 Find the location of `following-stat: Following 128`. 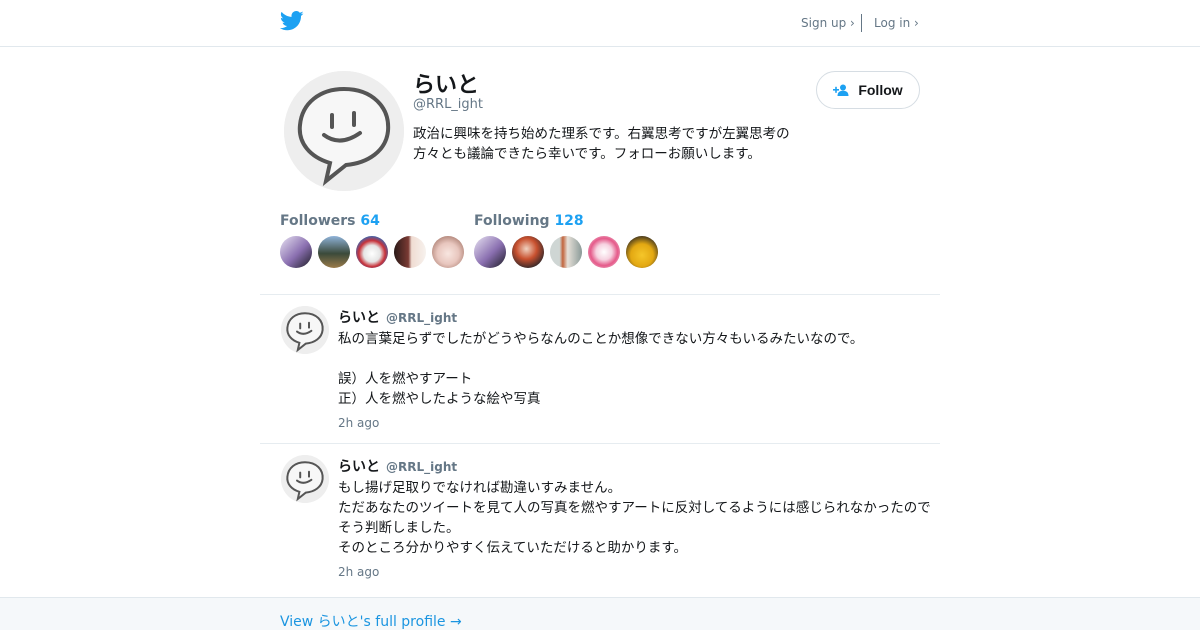

following-stat: Following 128 is located at coordinates (529, 221).